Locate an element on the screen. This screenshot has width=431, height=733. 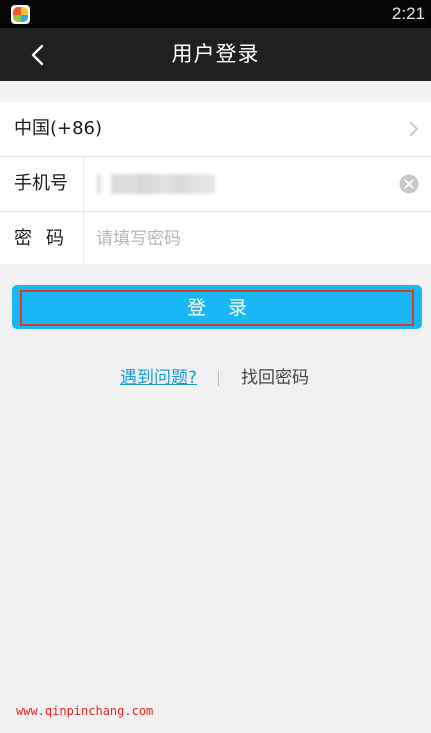
phone-row: 手机号 is located at coordinates (215, 184).